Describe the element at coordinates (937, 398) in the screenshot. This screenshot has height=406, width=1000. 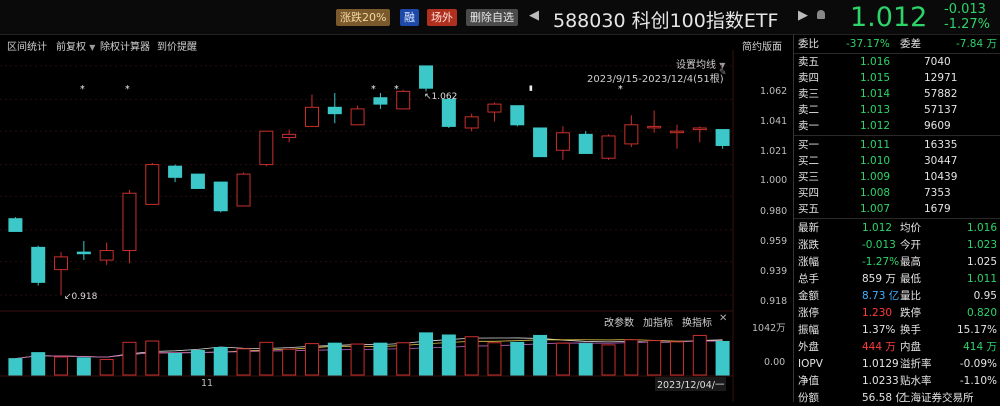
I see `stat-label: 上海证券交易所` at that location.